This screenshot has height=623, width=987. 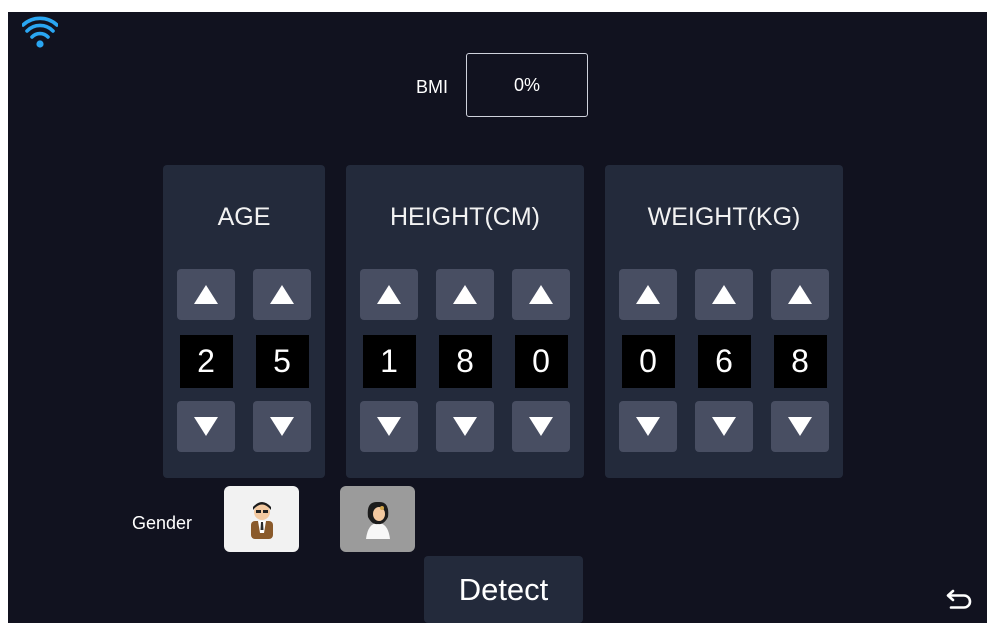 What do you see at coordinates (960, 598) in the screenshot?
I see `back-arrow-icon` at bounding box center [960, 598].